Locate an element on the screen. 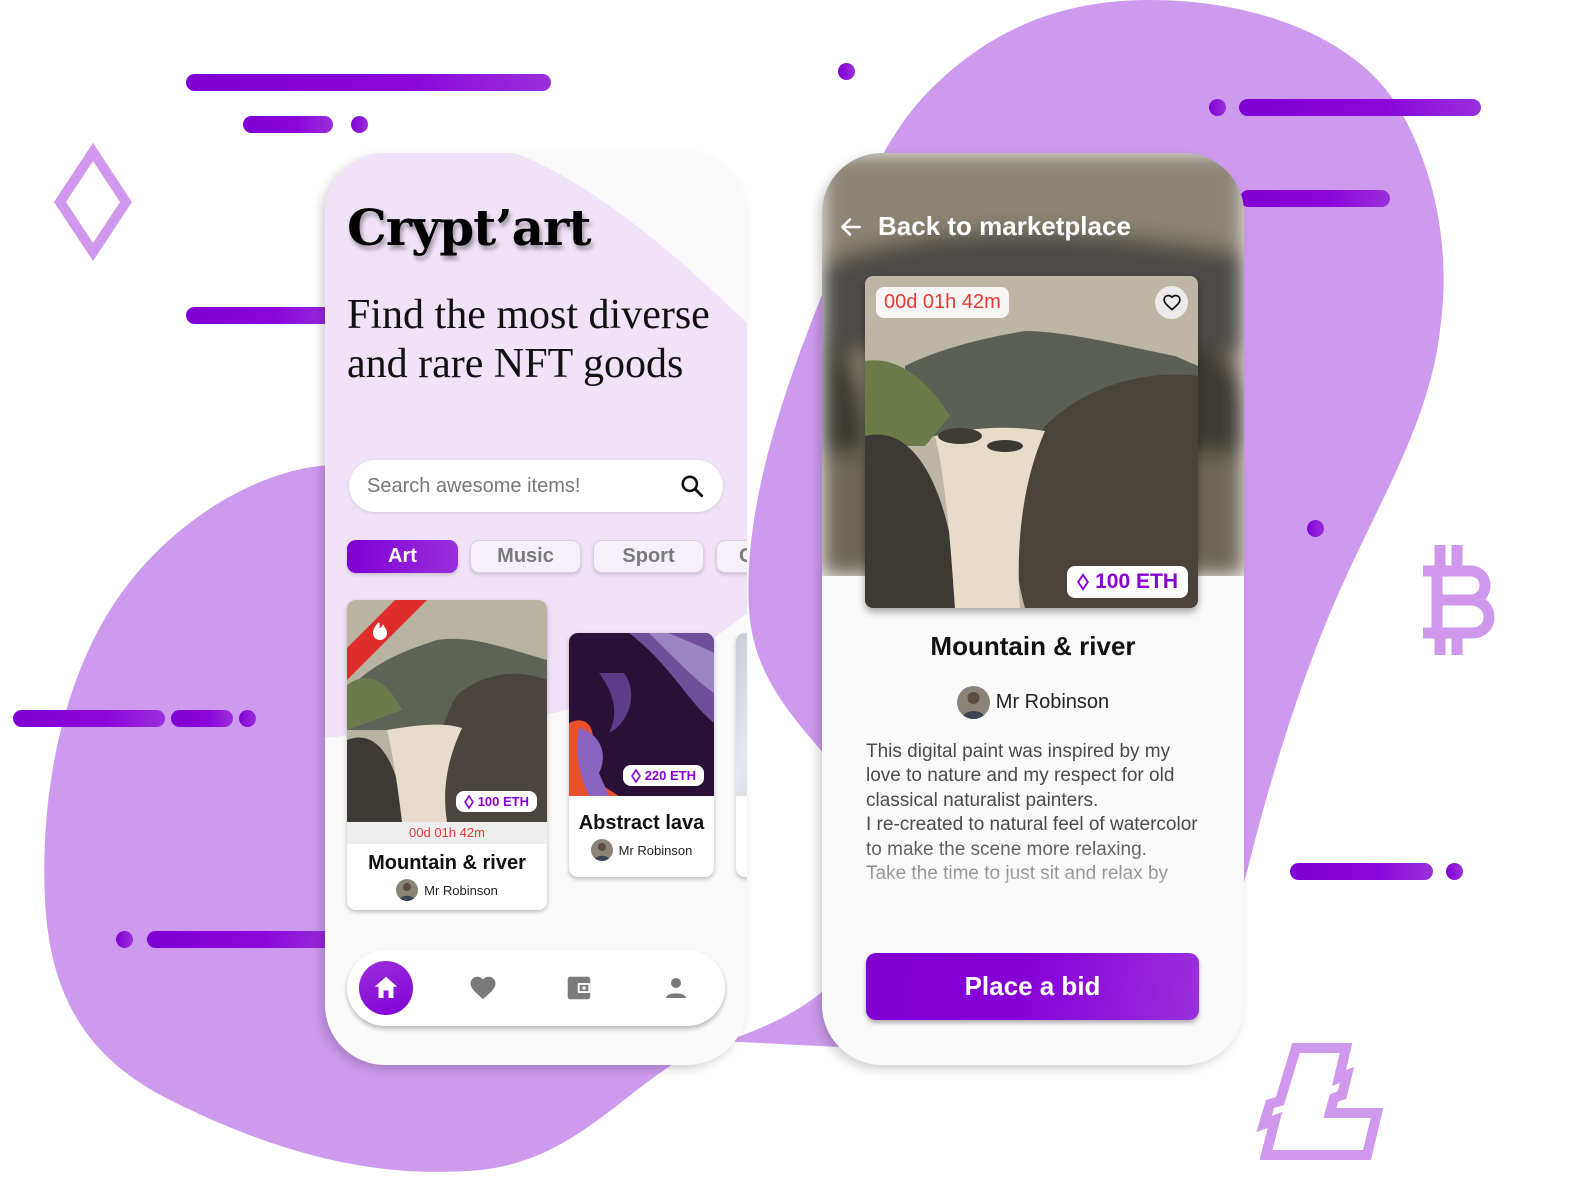  tab-more: G is located at coordinates (731, 556).